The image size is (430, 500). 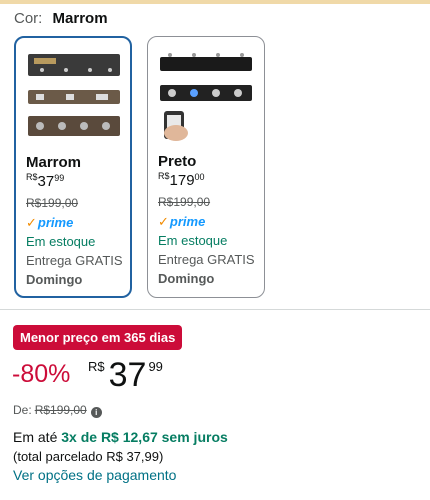 I want to click on guitar-pedal-switcher-image, so click(x=74, y=95).